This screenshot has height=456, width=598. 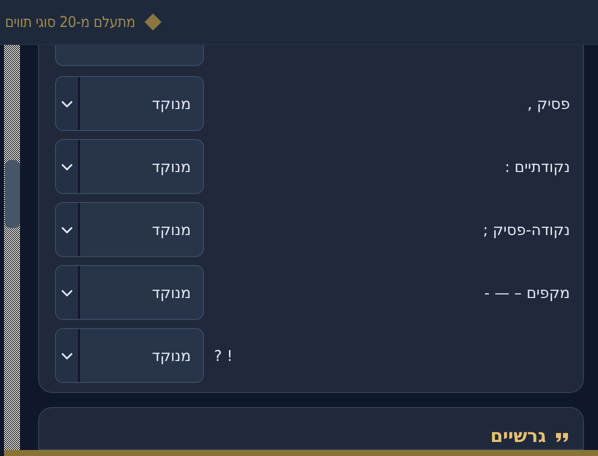 What do you see at coordinates (537, 167) in the screenshot?
I see `row-label: נקודתיים :` at bounding box center [537, 167].